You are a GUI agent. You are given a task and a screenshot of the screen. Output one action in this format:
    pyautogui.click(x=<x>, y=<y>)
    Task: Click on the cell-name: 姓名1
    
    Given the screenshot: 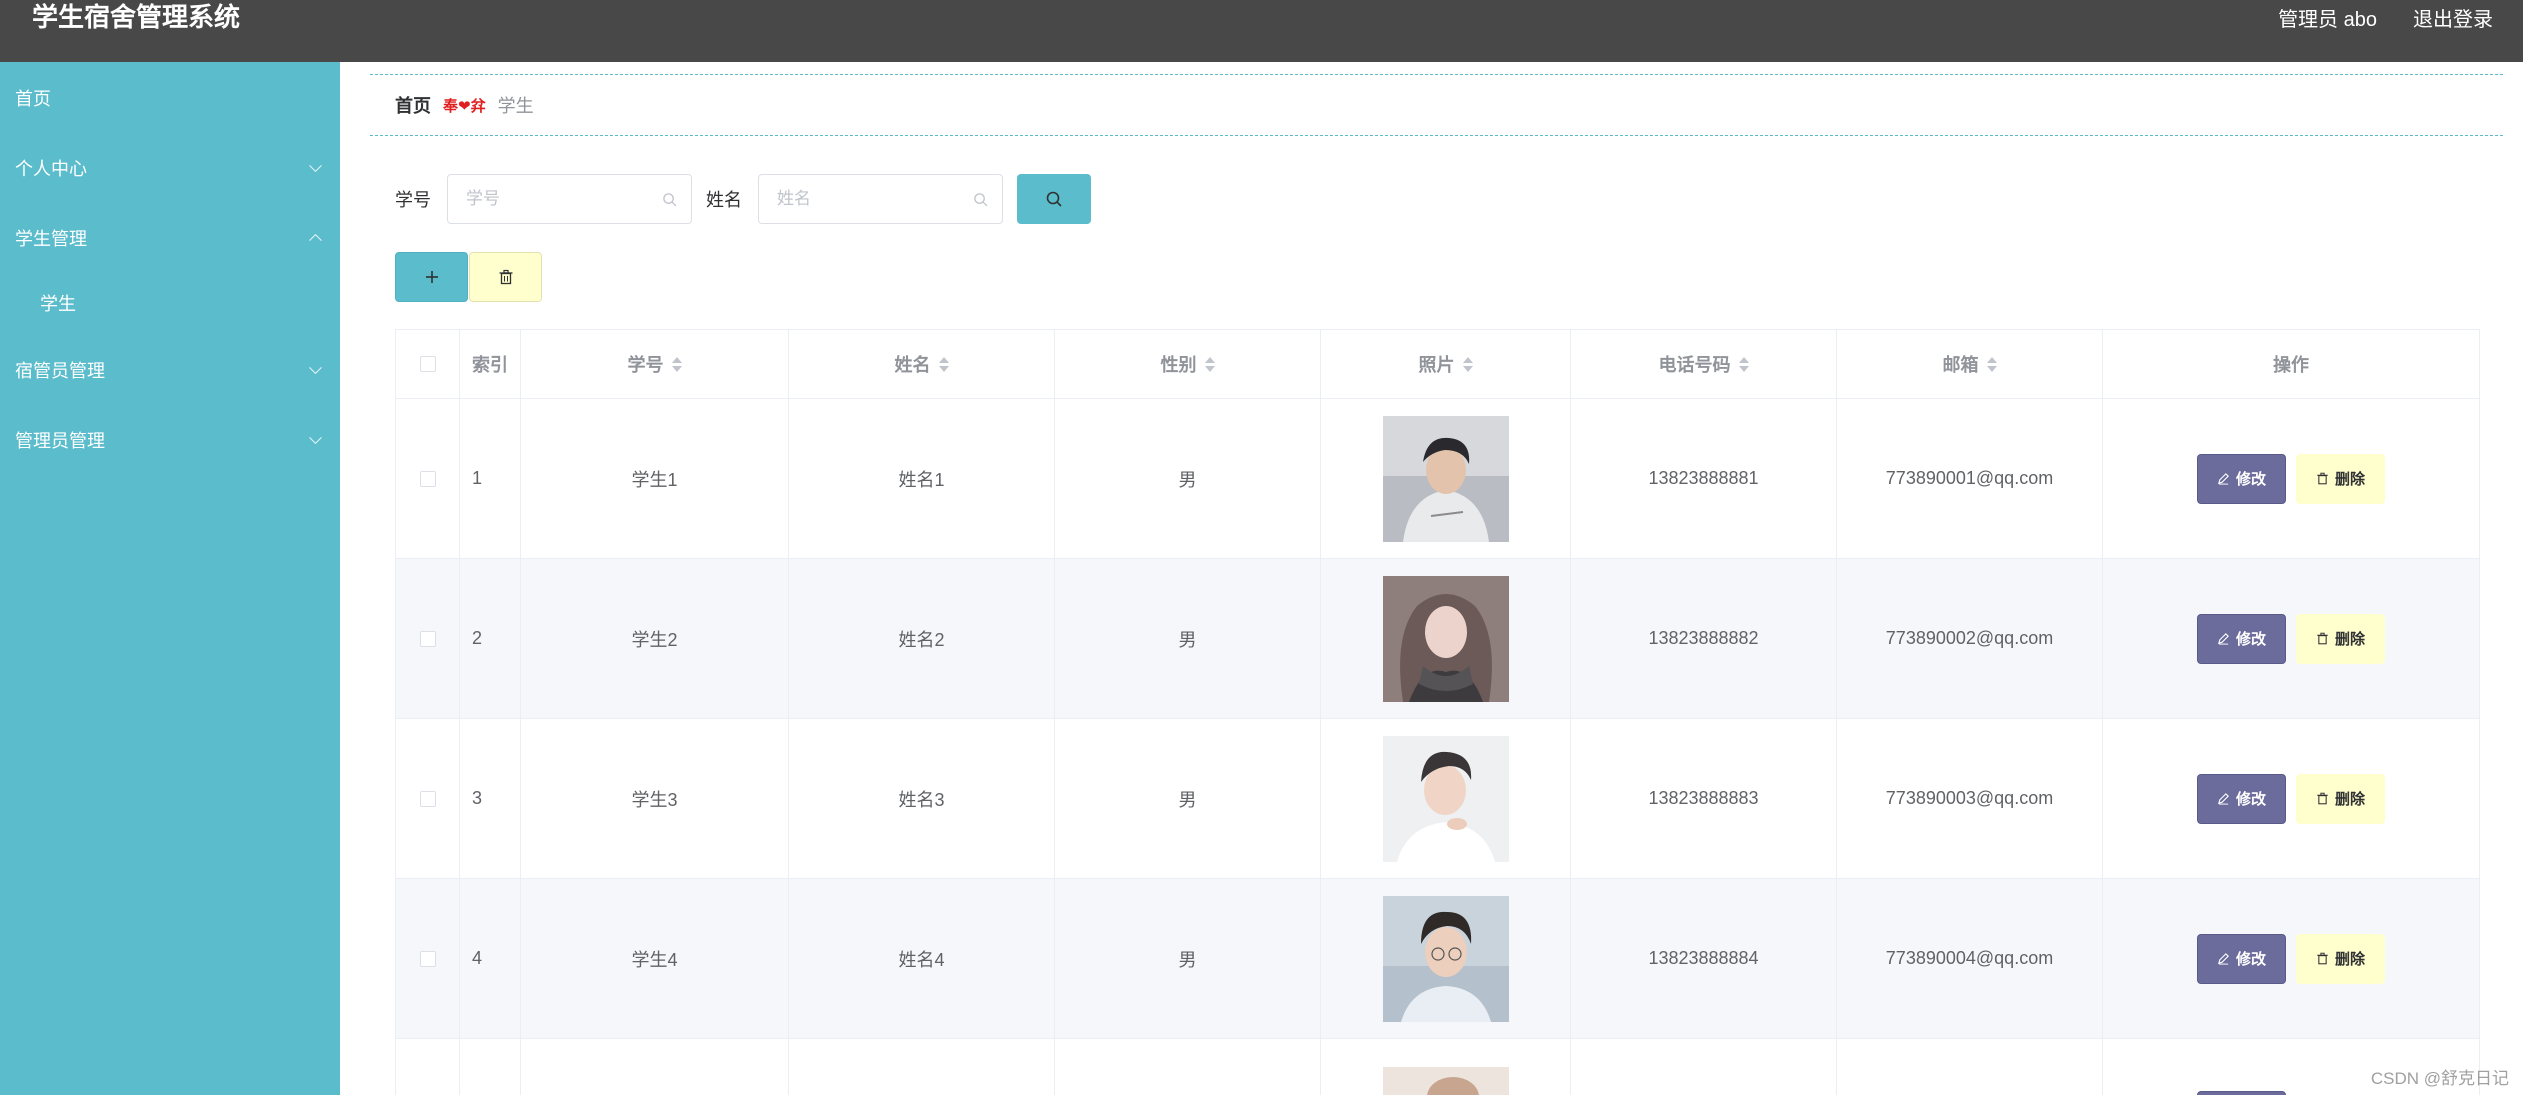 What is the action you would take?
    pyautogui.click(x=922, y=478)
    